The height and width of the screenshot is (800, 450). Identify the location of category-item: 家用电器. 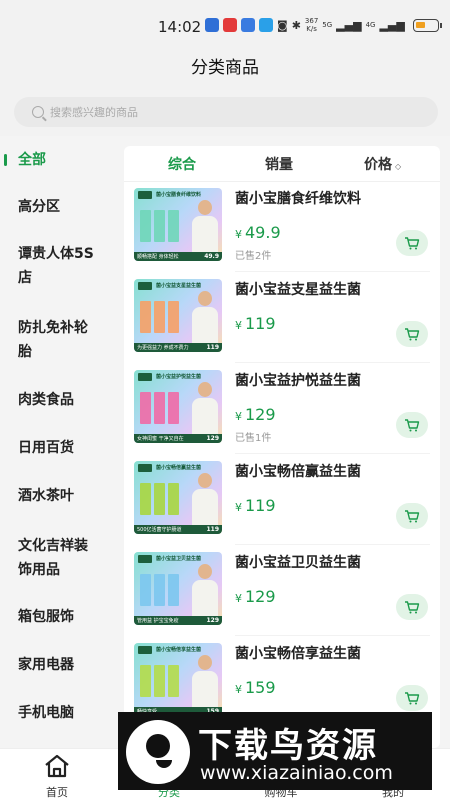
(37, 665).